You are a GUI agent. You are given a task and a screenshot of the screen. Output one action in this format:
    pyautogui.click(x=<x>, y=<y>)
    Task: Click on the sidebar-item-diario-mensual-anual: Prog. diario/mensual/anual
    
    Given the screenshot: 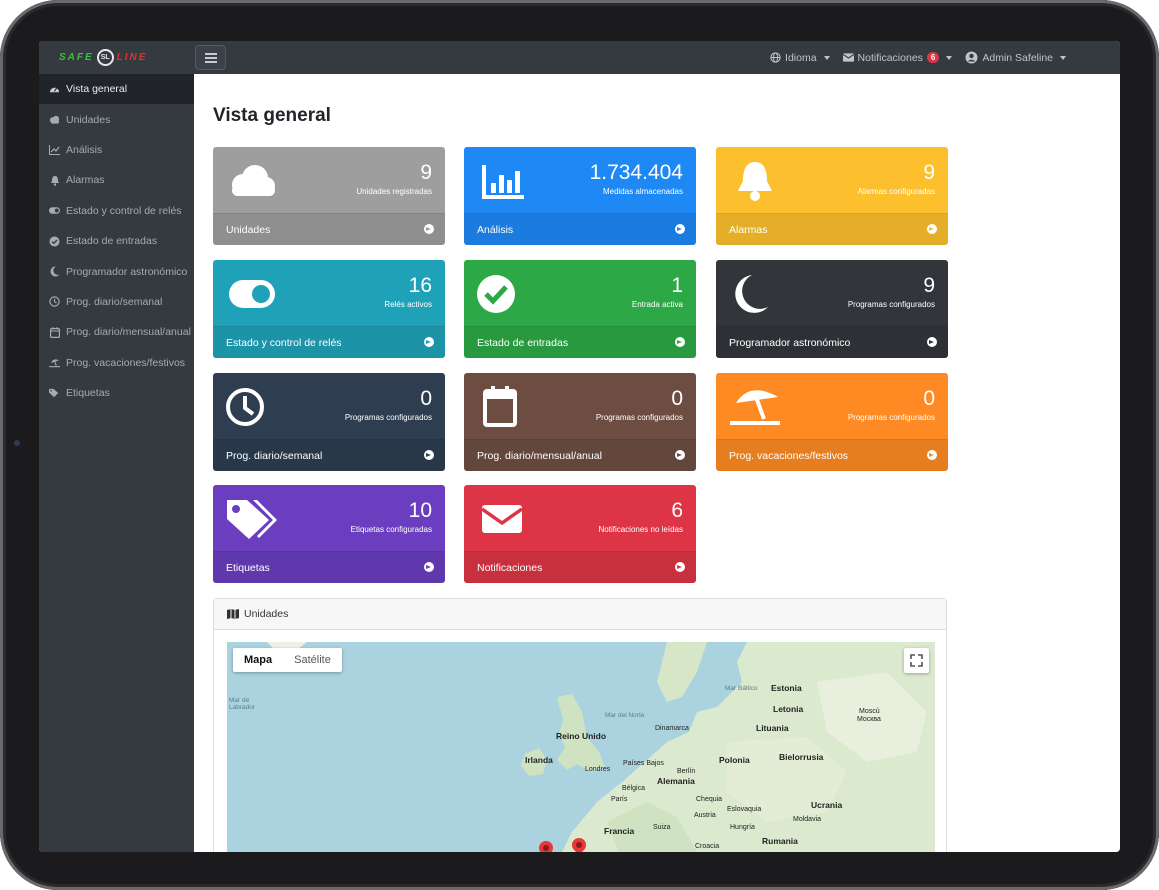 What is the action you would take?
    pyautogui.click(x=116, y=332)
    